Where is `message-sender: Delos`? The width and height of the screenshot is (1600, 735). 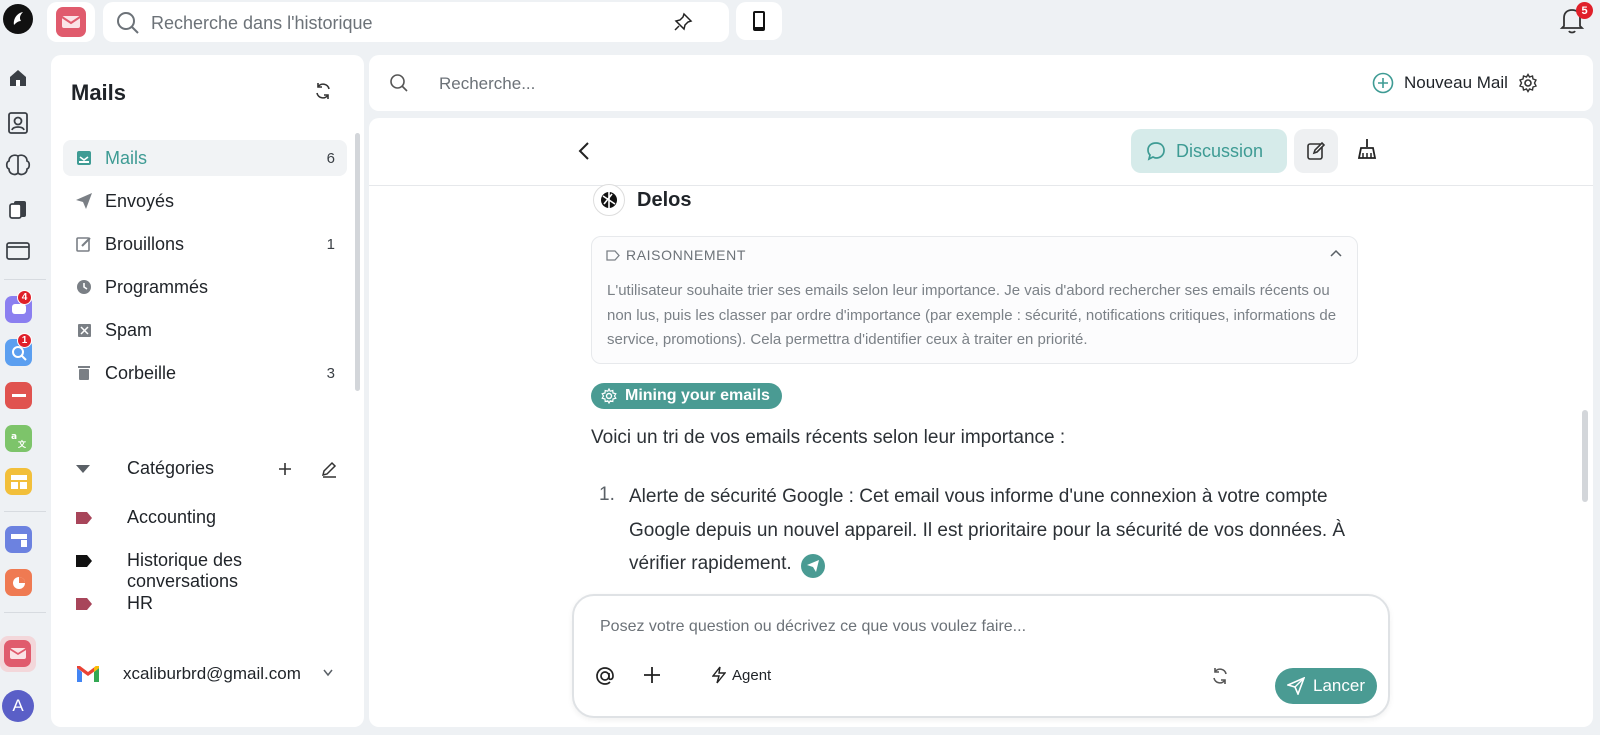
message-sender: Delos is located at coordinates (642, 200).